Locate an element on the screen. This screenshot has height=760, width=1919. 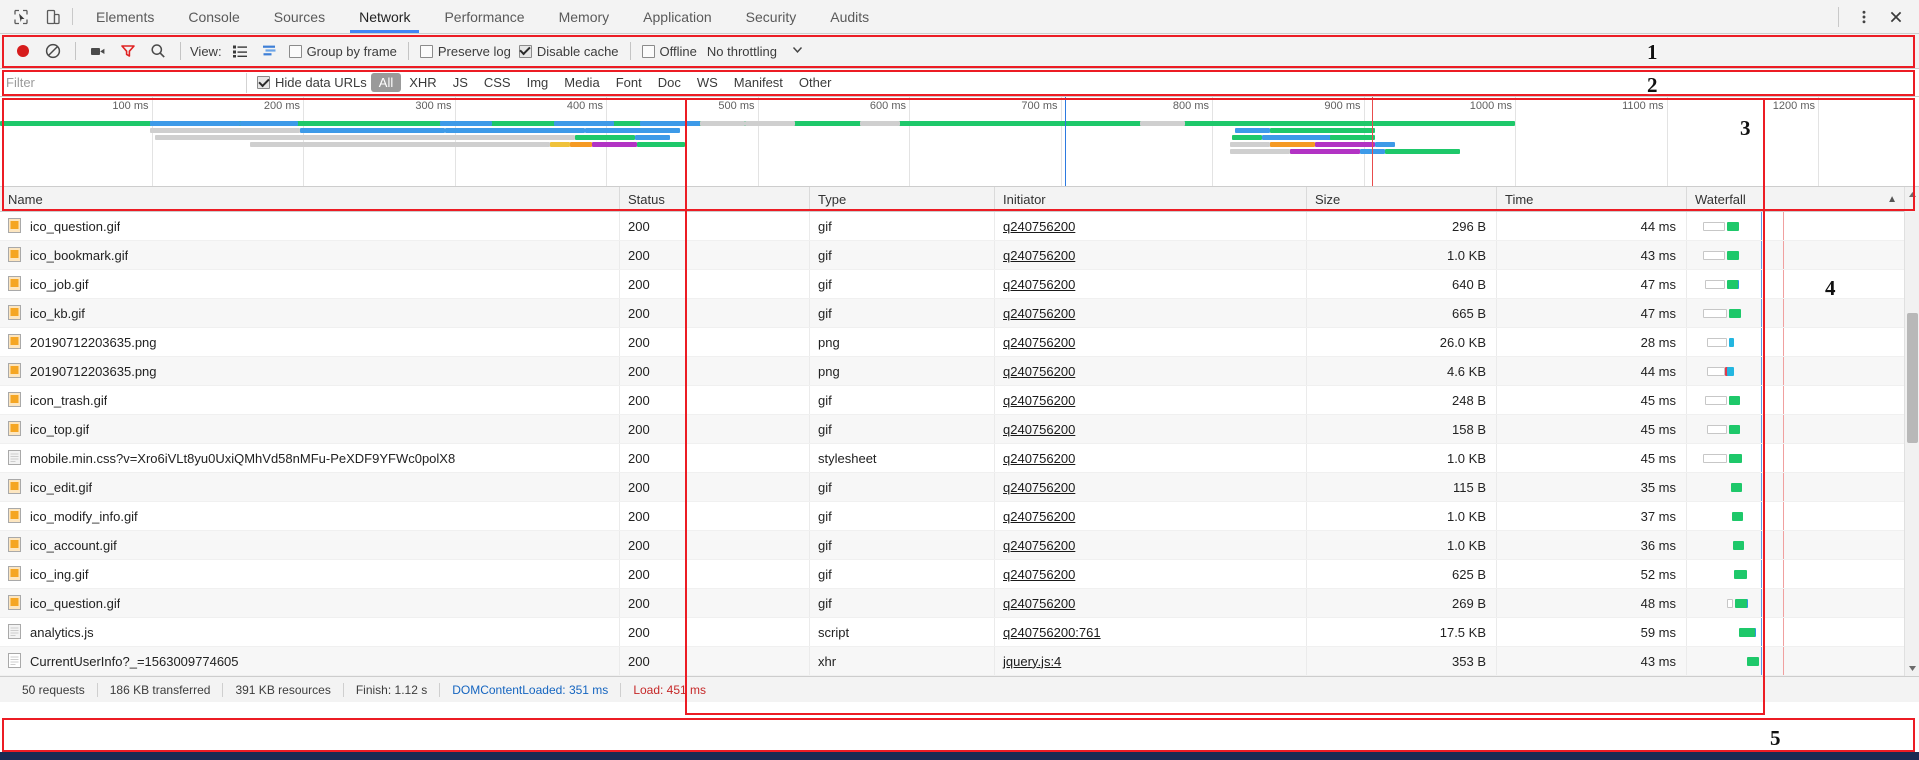
table-row: ico_ing.gif 200 gif q240756200 625 B 52 ms is located at coordinates (959, 574).